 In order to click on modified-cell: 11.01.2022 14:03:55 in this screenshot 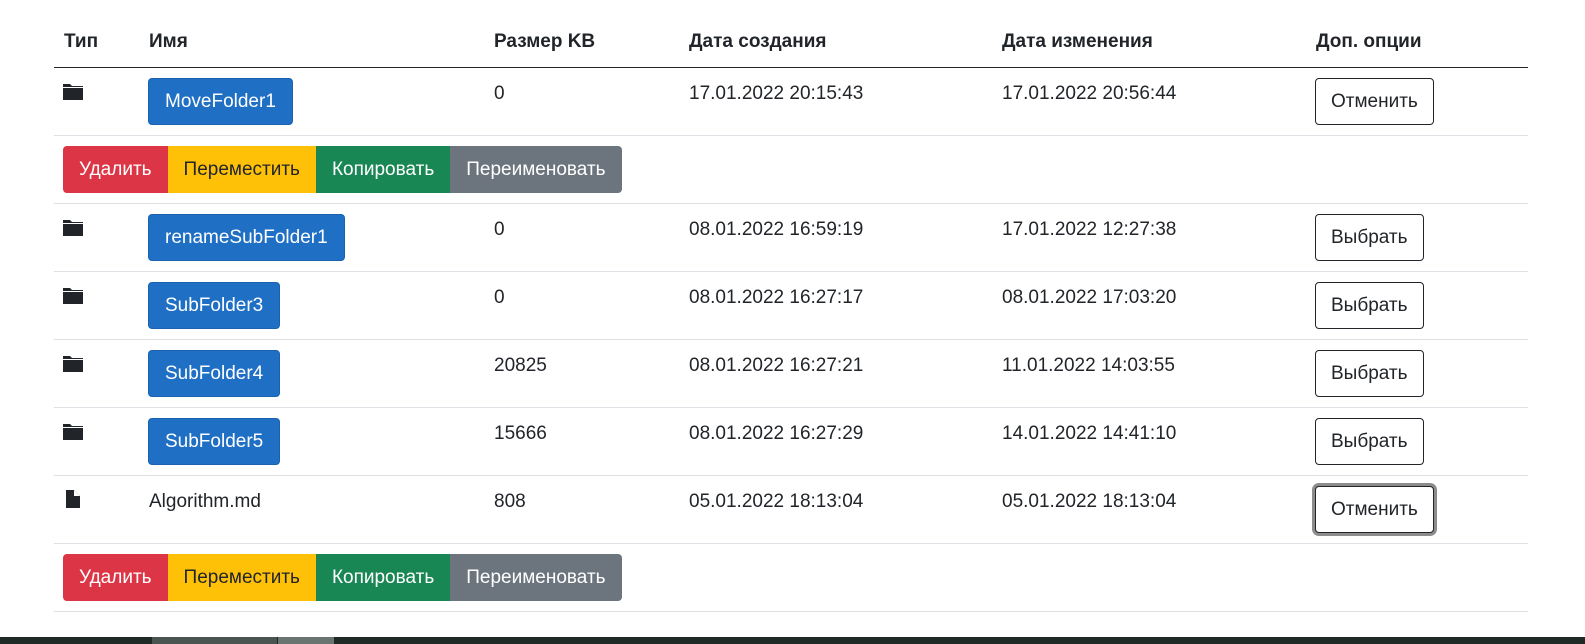, I will do `click(1088, 365)`.